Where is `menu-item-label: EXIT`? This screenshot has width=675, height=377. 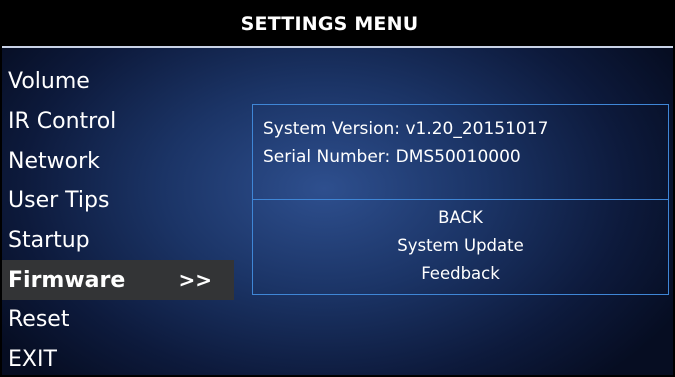
menu-item-label: EXIT is located at coordinates (32, 360).